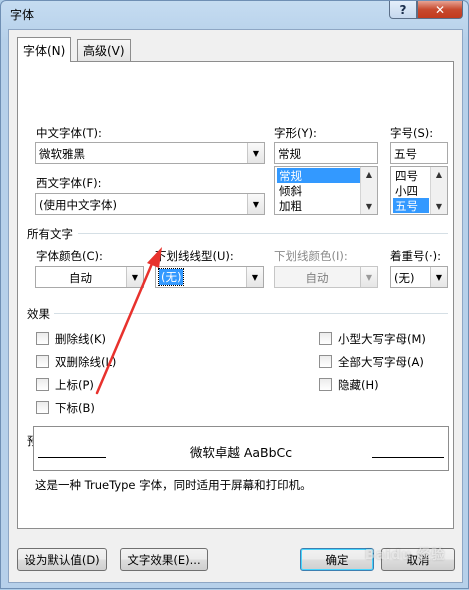  What do you see at coordinates (128, 321) in the screenshot?
I see `annotation-arrow-icon` at bounding box center [128, 321].